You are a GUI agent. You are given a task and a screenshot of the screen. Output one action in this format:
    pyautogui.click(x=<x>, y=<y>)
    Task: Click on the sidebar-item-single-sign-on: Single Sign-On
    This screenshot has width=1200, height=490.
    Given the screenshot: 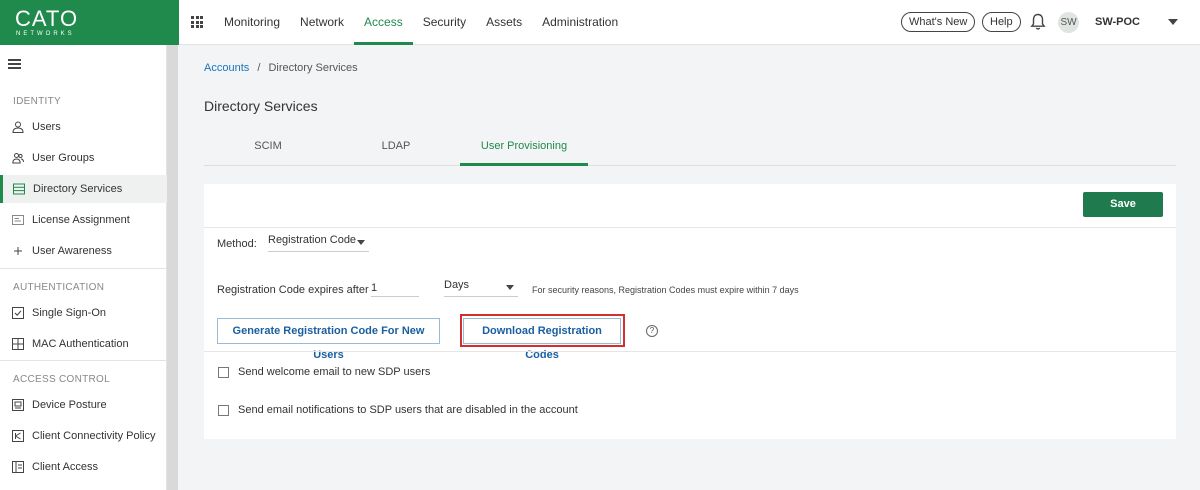 What is the action you would take?
    pyautogui.click(x=83, y=313)
    